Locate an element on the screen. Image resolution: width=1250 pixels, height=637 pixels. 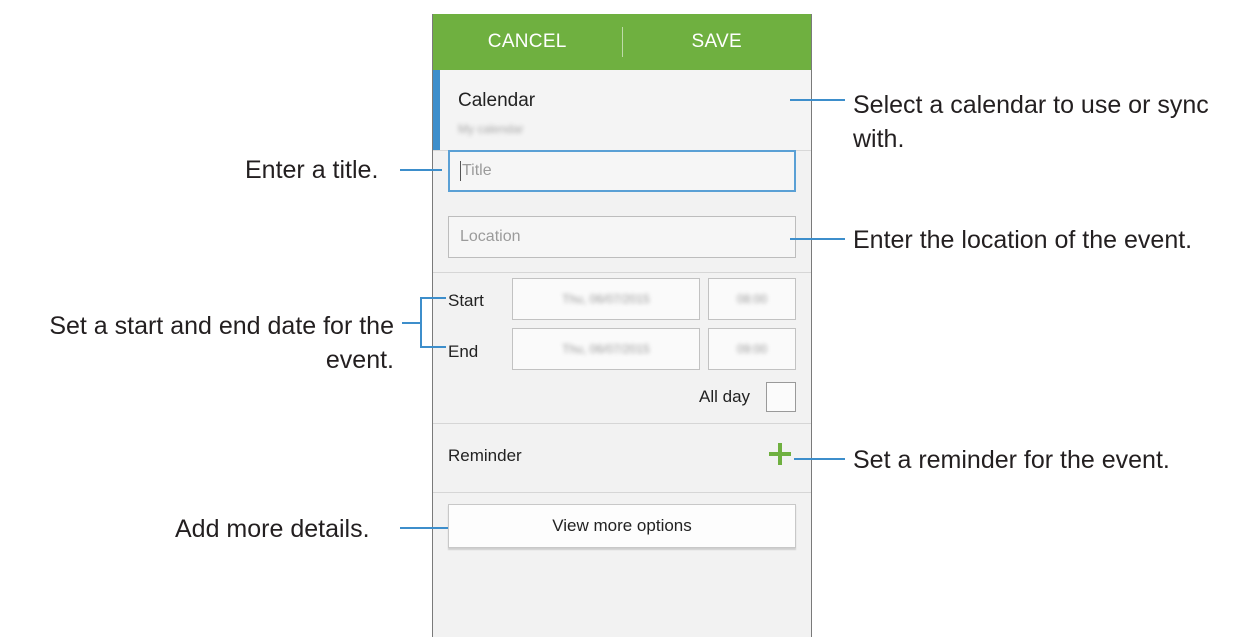
end-date-value: Thu, 06/07/2015 is located at coordinates (606, 349).